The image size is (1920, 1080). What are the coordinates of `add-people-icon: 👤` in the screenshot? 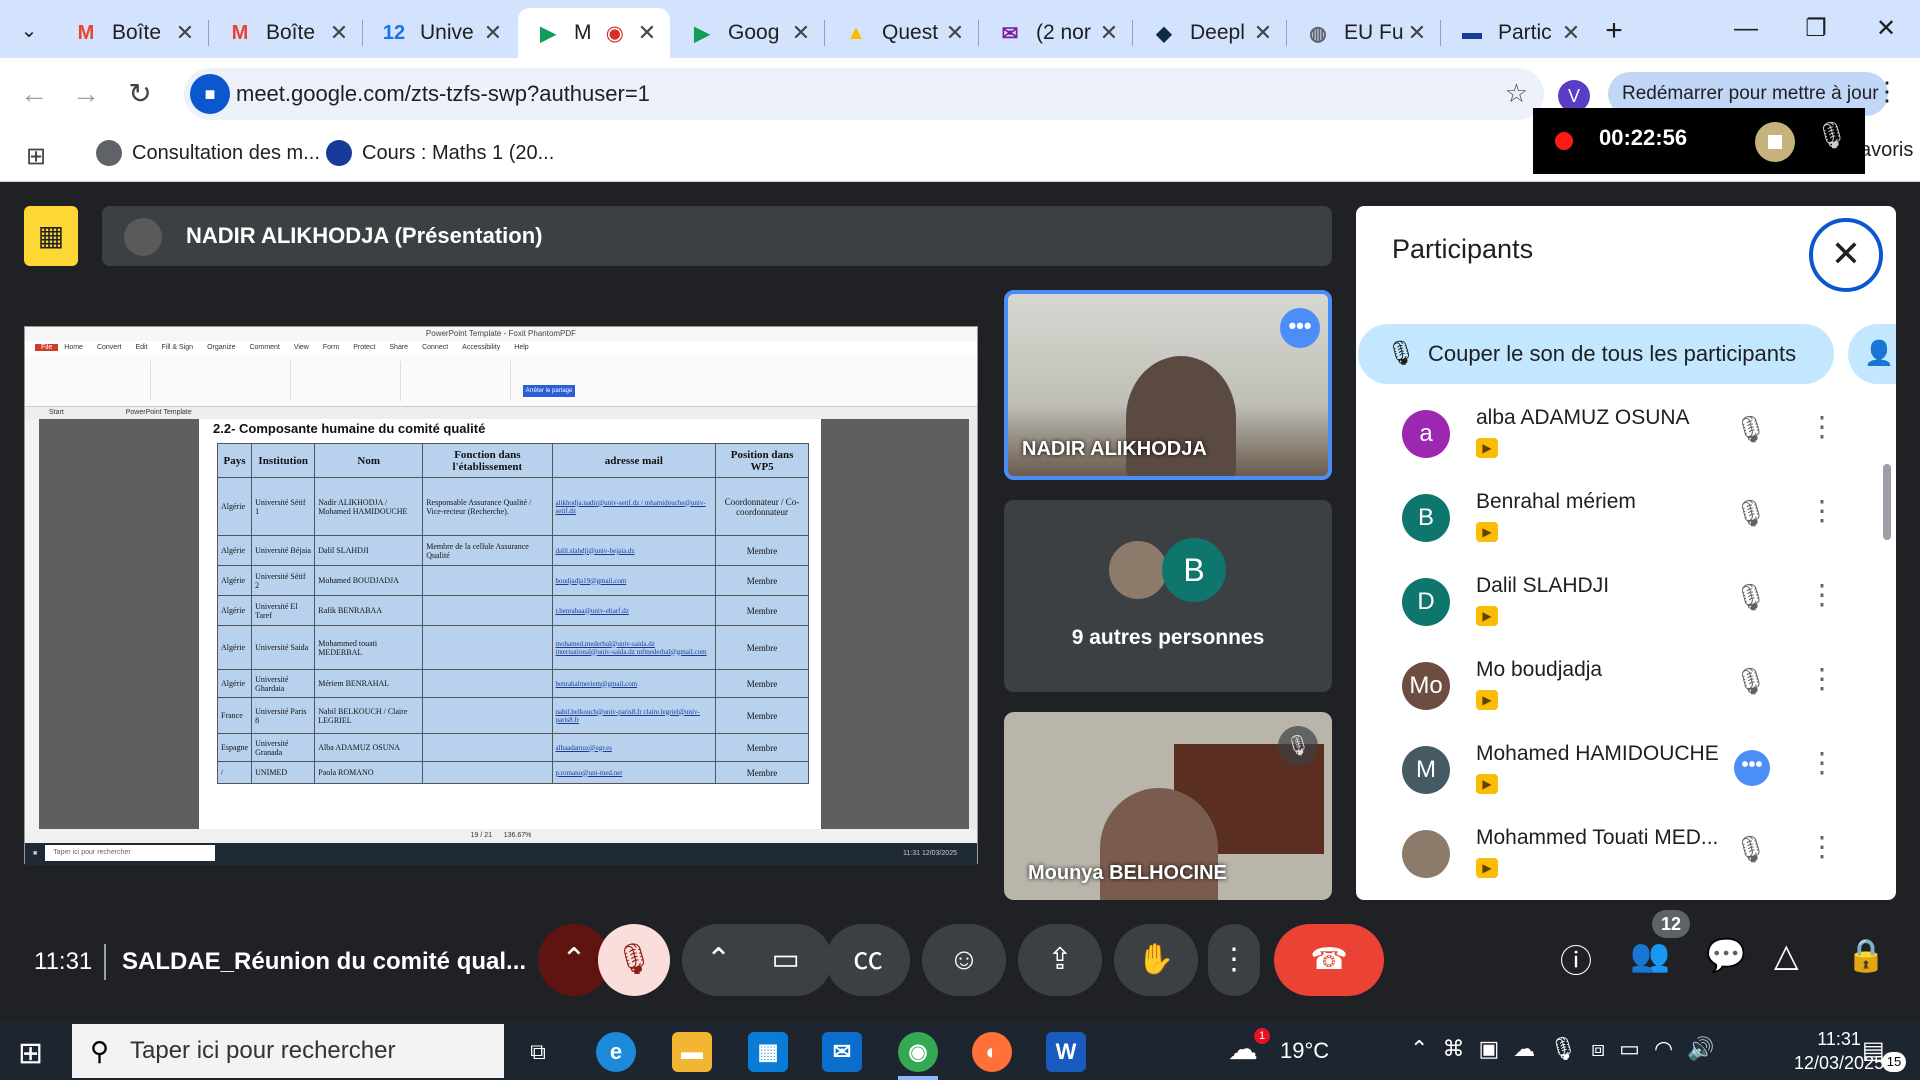 It's located at (1872, 354).